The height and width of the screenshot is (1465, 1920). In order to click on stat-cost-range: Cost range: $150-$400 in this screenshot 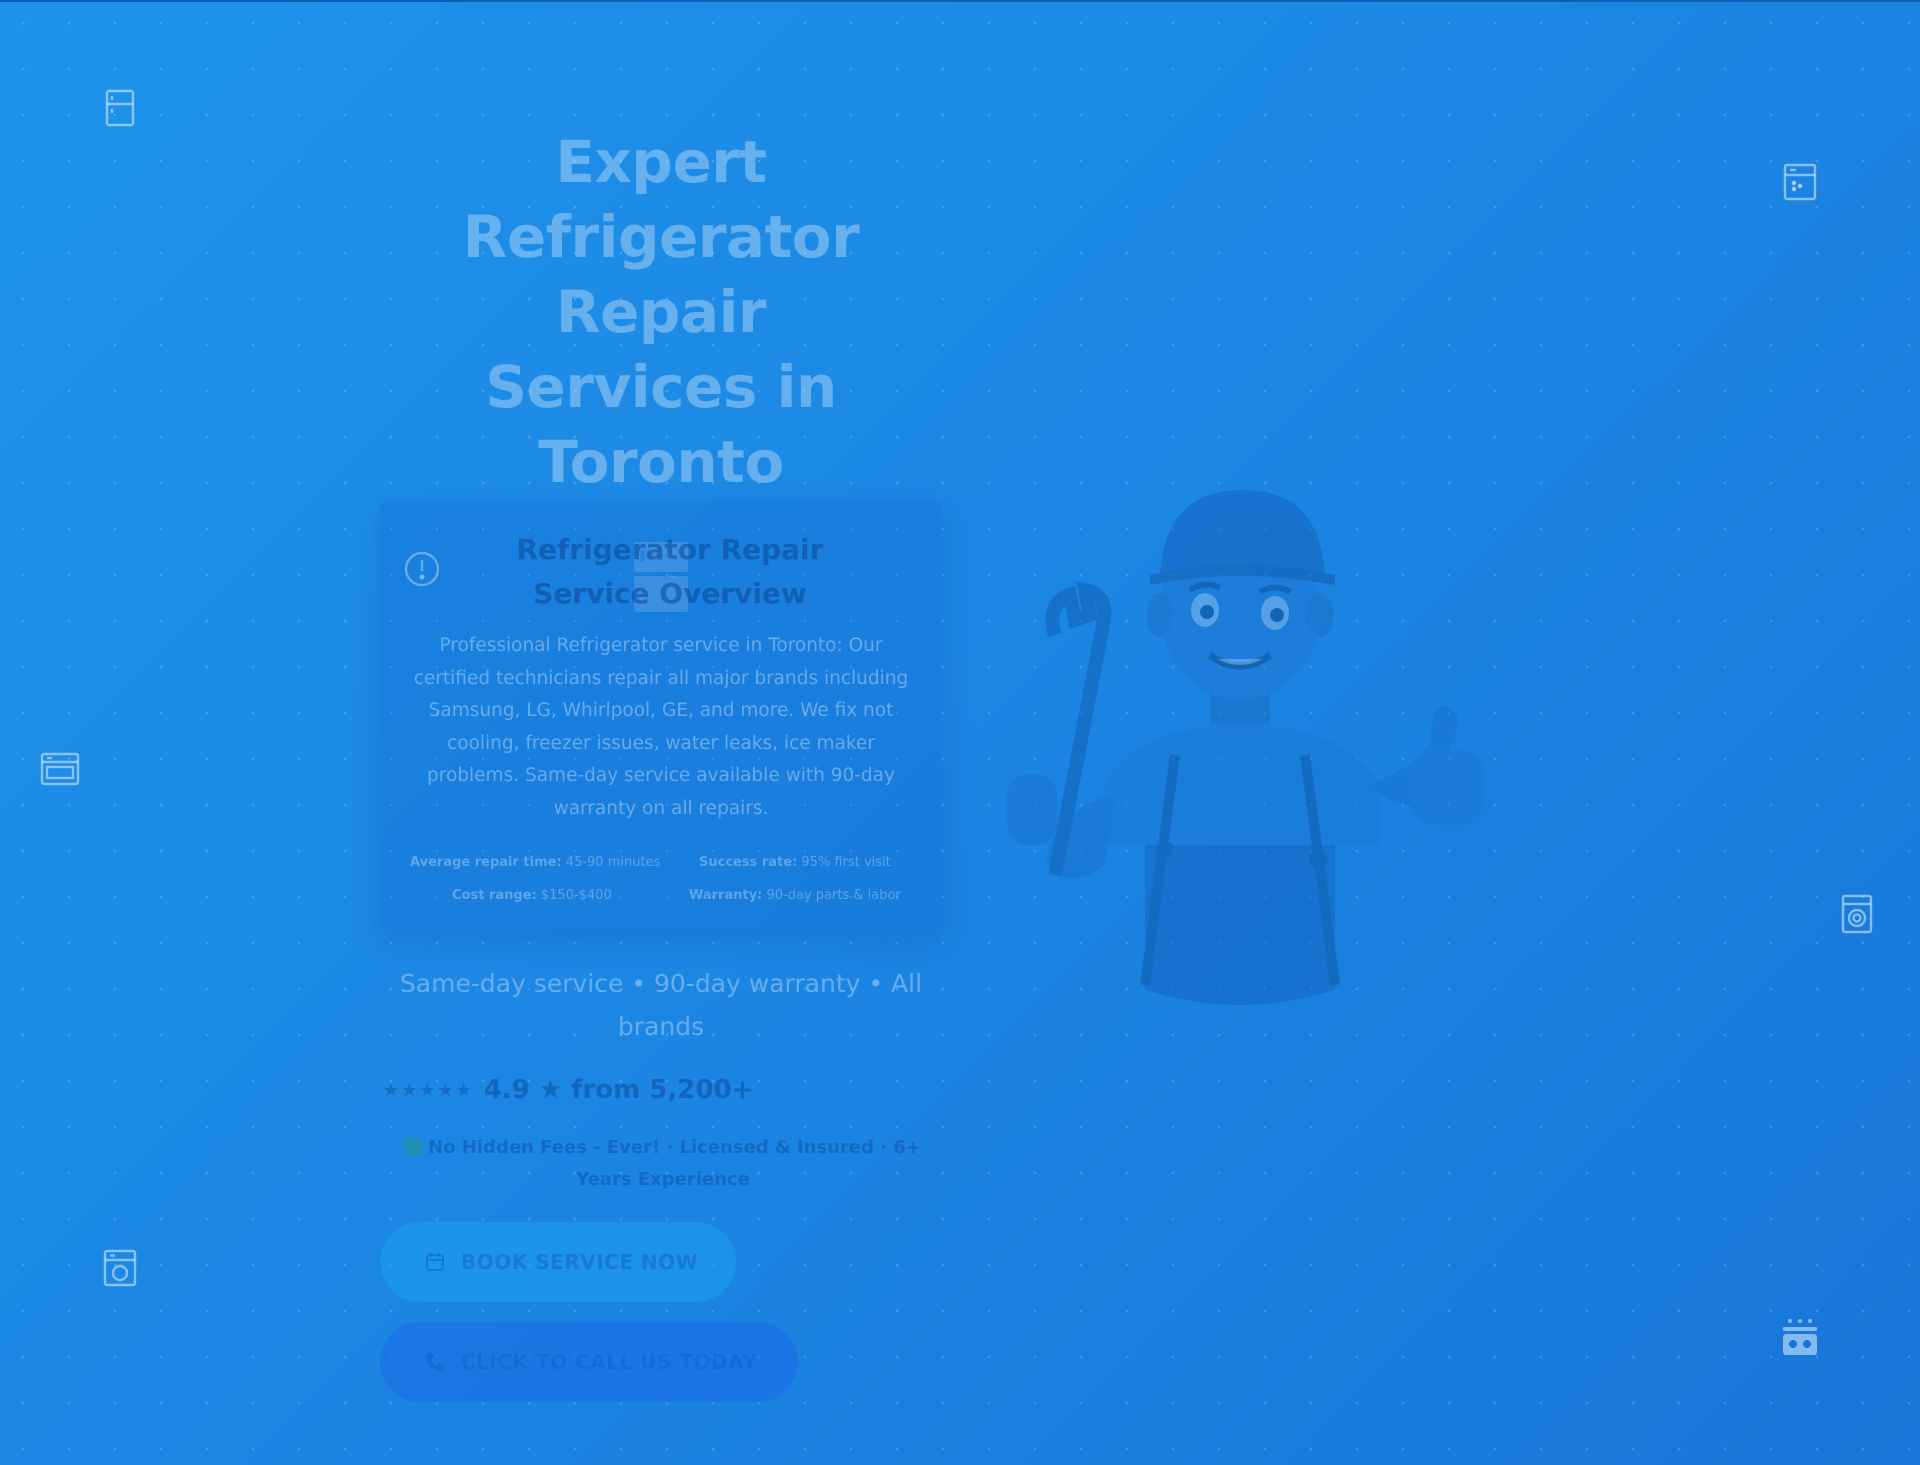, I will do `click(532, 895)`.